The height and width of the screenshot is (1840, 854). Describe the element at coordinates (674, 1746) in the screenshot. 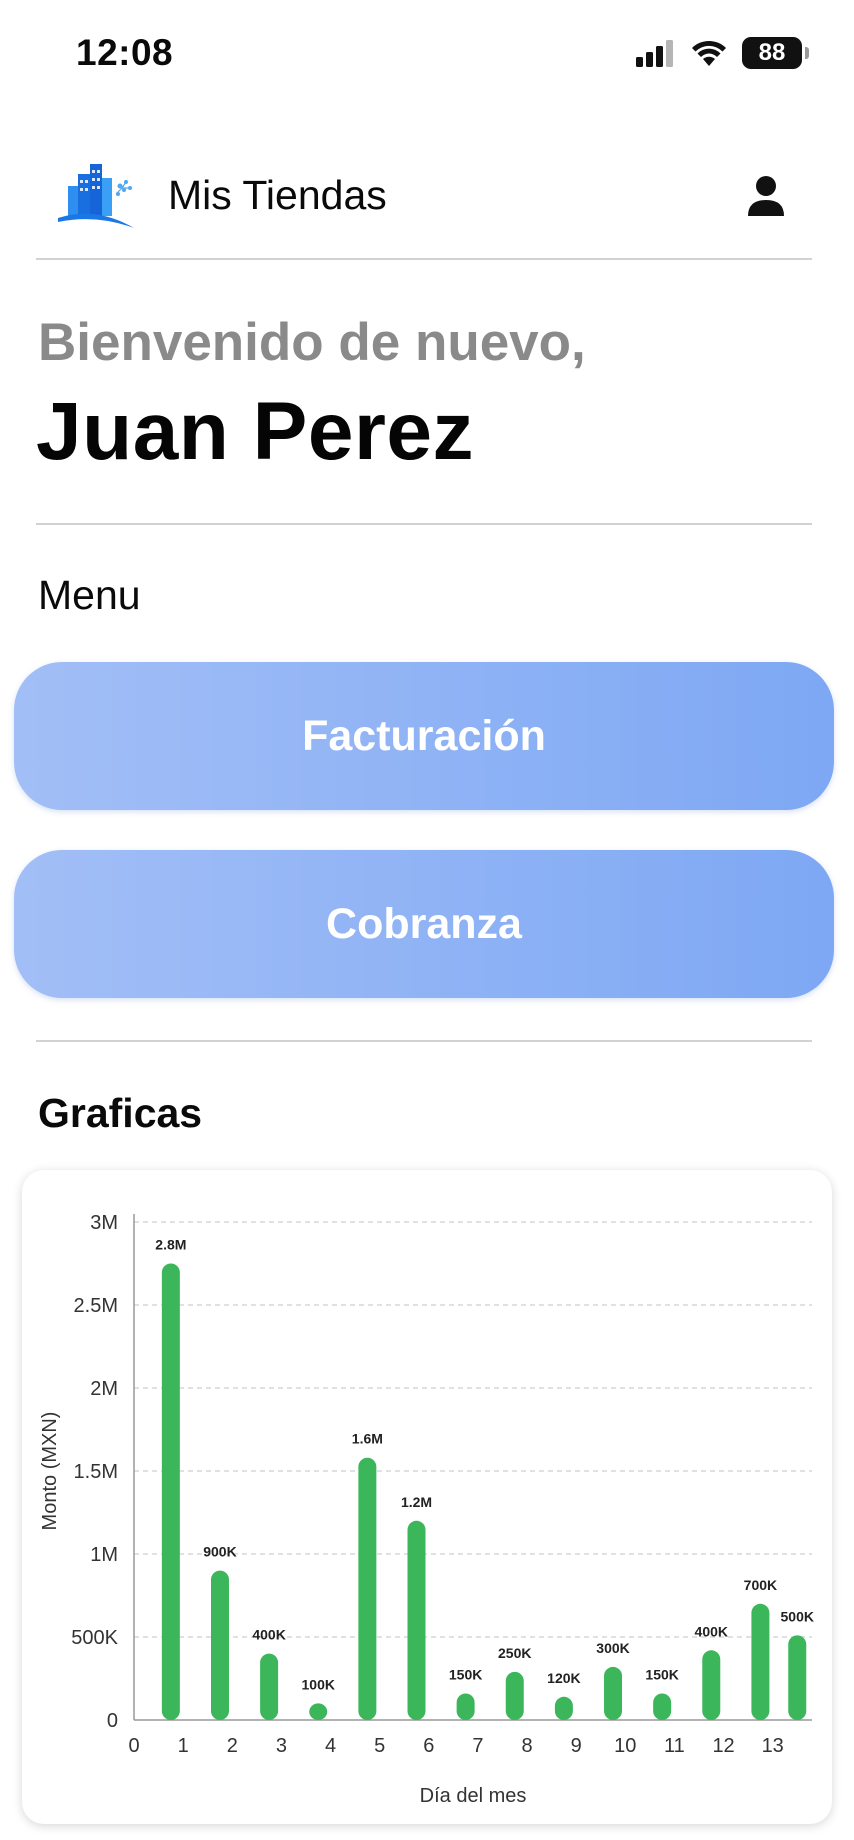

I see `x-tick-label: 11` at that location.